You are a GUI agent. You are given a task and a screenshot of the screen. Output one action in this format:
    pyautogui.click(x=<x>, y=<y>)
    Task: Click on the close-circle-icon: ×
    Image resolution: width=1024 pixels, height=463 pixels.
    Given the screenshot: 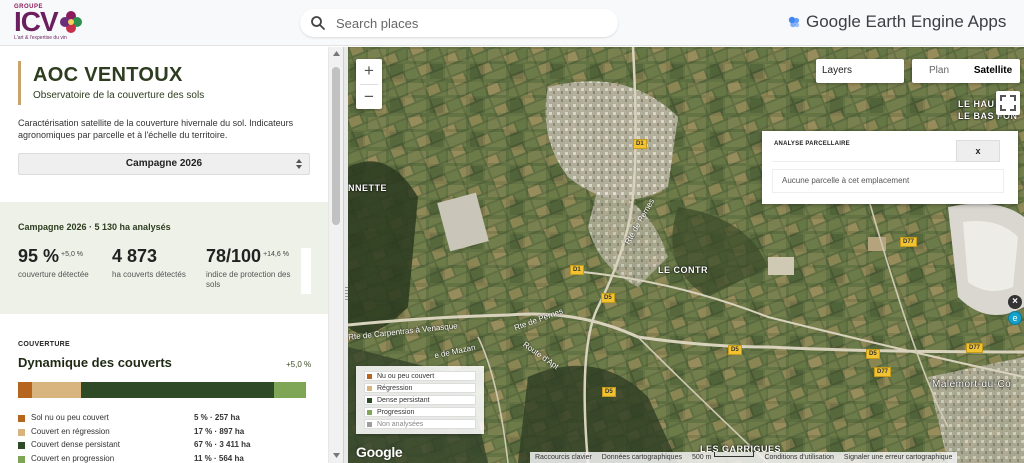 What is the action you would take?
    pyautogui.click(x=1015, y=302)
    